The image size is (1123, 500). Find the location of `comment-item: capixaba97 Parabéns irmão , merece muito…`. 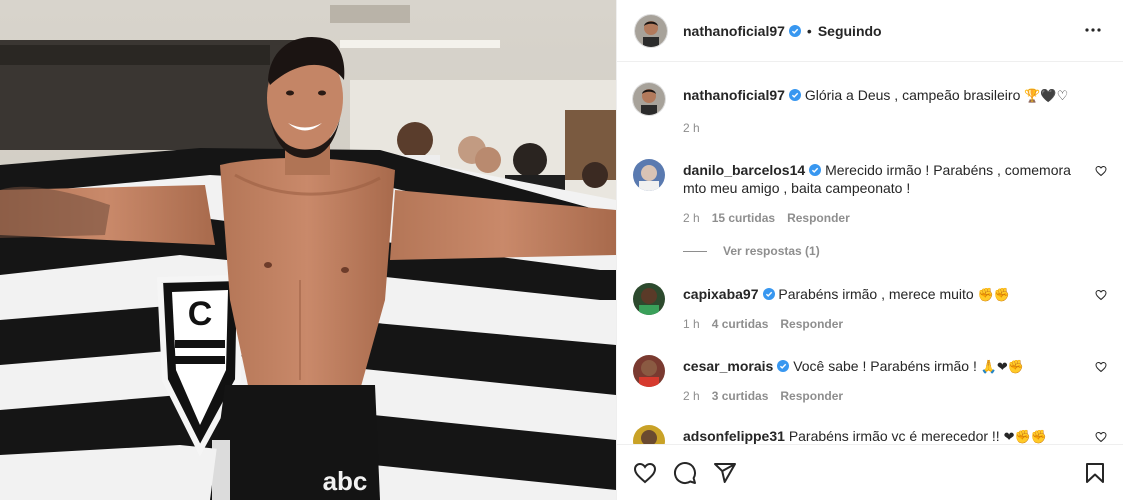

comment-item: capixaba97 Parabéns irmão , merece muito… is located at coordinates (870, 308).